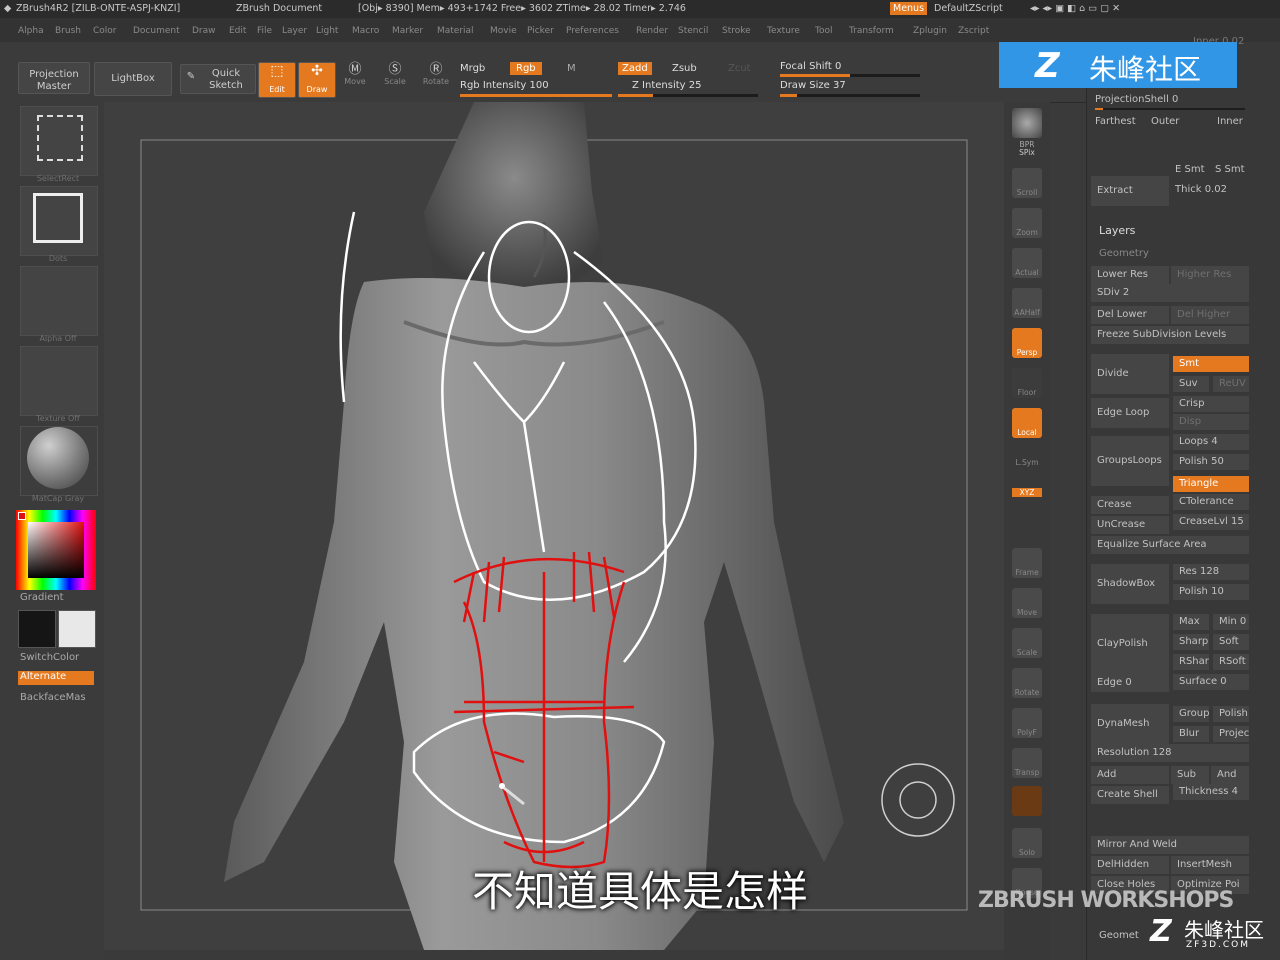 The height and width of the screenshot is (960, 1280). I want to click on shadowbox-button: ShadowBox, so click(1130, 584).